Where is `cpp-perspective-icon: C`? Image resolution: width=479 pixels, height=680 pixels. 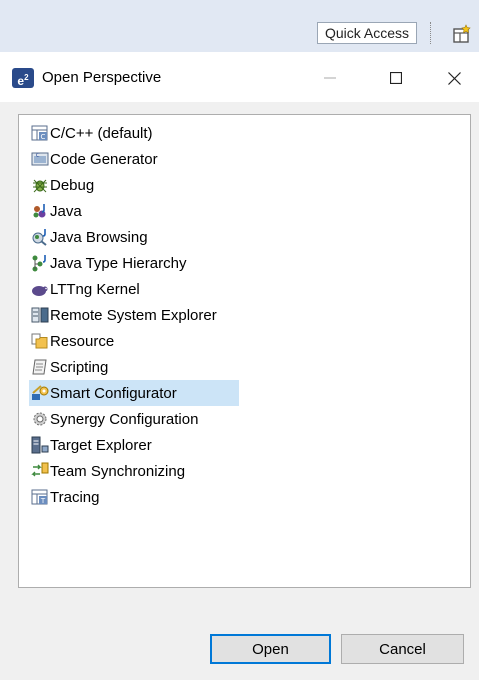 cpp-perspective-icon: C is located at coordinates (39, 133).